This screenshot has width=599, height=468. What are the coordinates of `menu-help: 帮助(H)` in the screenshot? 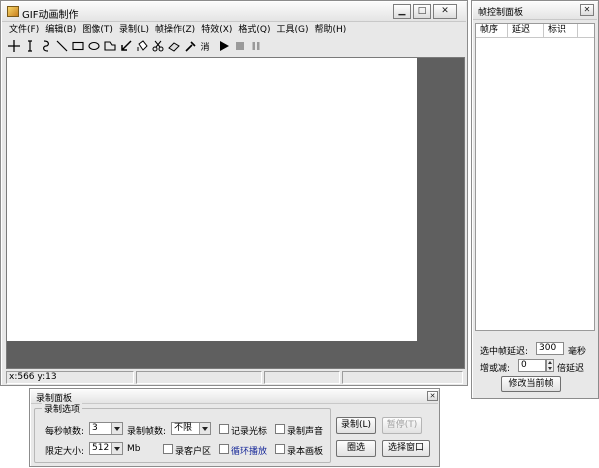 It's located at (331, 30).